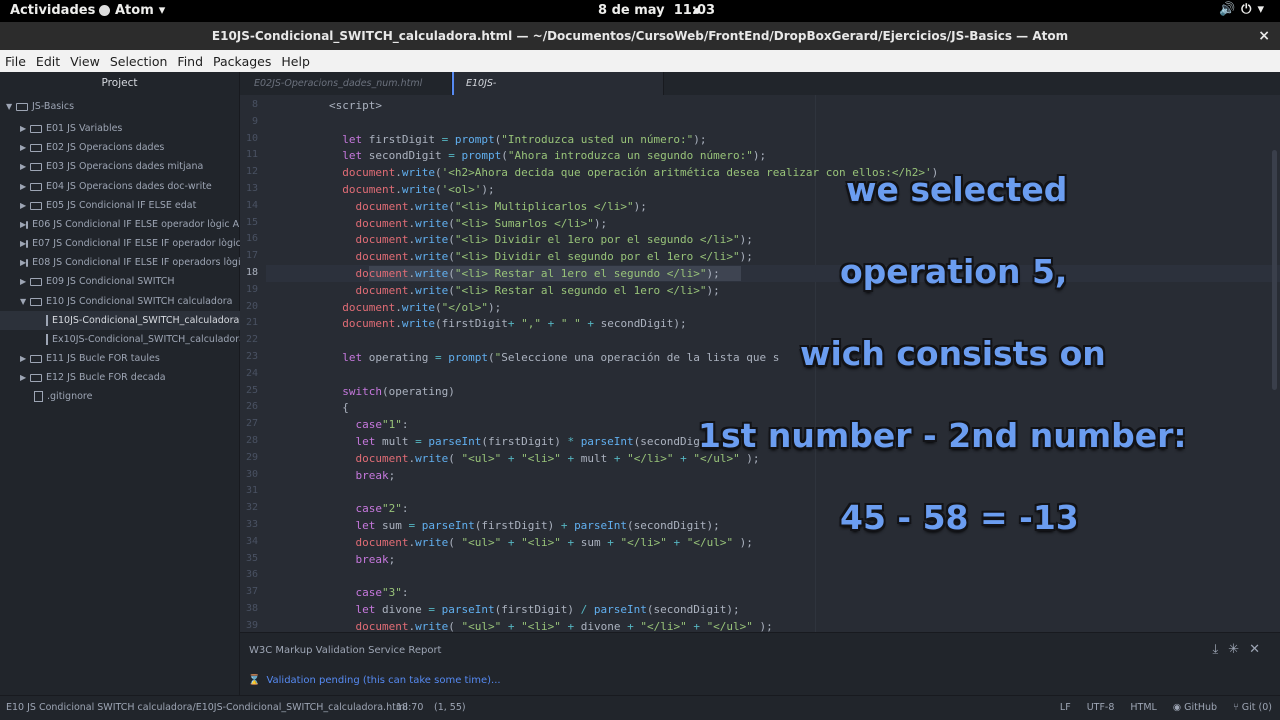 This screenshot has width=1280, height=720. What do you see at coordinates (119, 83) in the screenshot?
I see `tree-view-title: Project` at bounding box center [119, 83].